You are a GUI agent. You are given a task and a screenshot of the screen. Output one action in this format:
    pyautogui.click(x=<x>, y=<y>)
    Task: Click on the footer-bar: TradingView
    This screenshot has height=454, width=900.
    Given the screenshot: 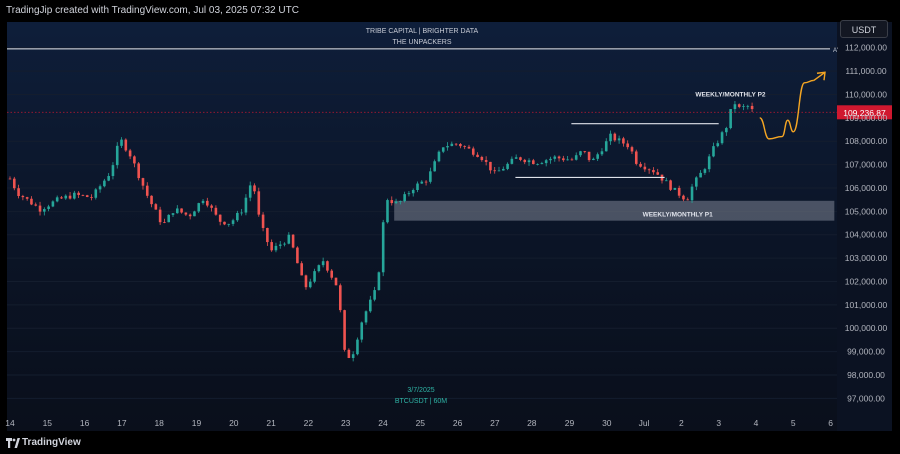 What is the action you would take?
    pyautogui.click(x=450, y=443)
    